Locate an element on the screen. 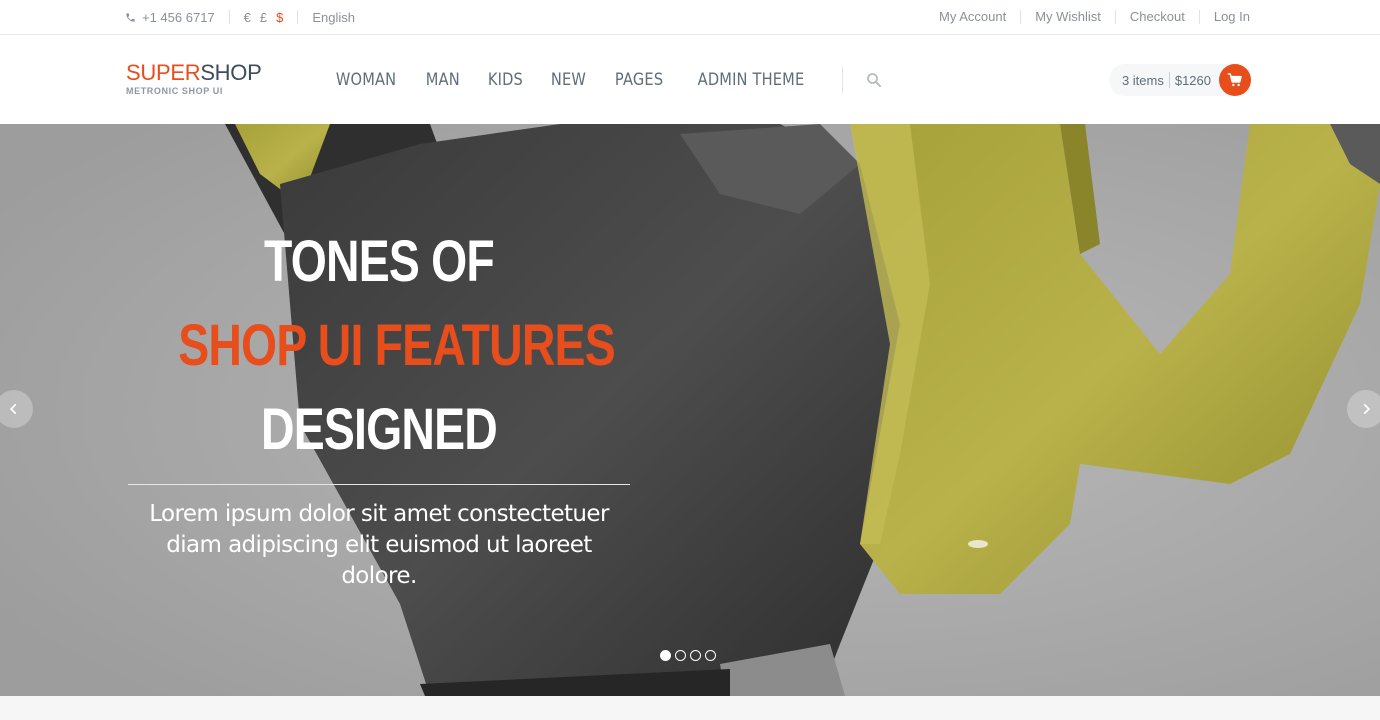 The height and width of the screenshot is (720, 1380). shopping-cart-icon is located at coordinates (1234, 80).